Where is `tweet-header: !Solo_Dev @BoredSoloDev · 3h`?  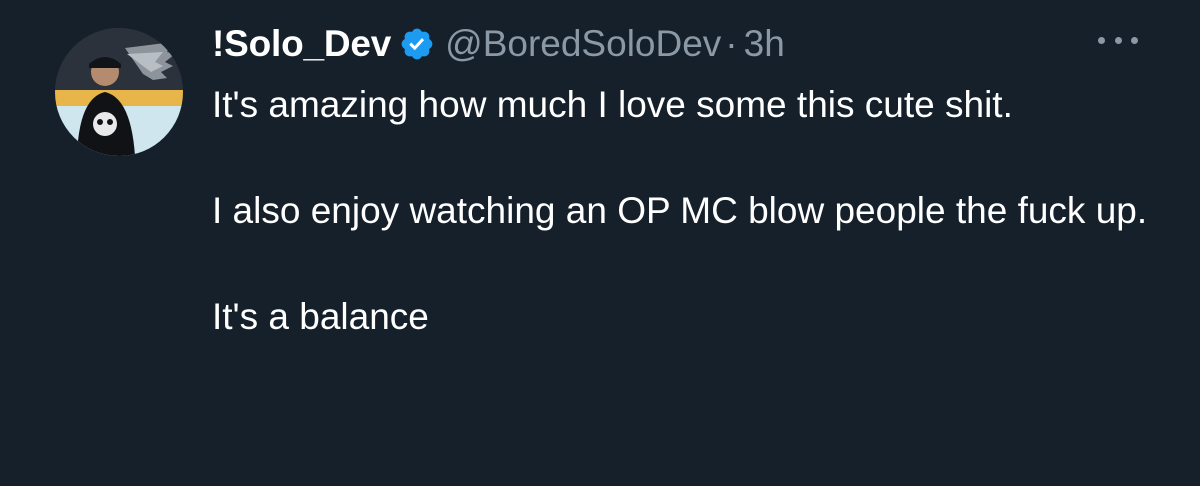 tweet-header: !Solo_Dev @BoredSoloDev · 3h is located at coordinates (498, 44).